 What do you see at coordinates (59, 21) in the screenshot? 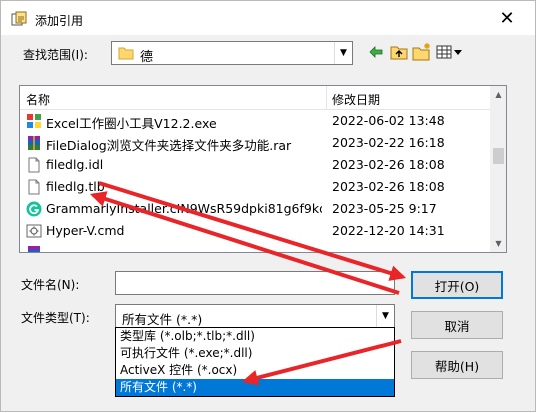
I see `window-title: 添加引用` at bounding box center [59, 21].